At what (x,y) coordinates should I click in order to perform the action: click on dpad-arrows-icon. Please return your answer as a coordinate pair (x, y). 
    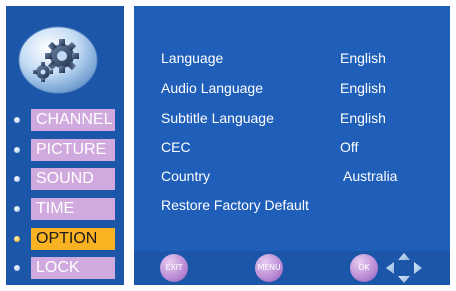
    Looking at the image, I should click on (404, 268).